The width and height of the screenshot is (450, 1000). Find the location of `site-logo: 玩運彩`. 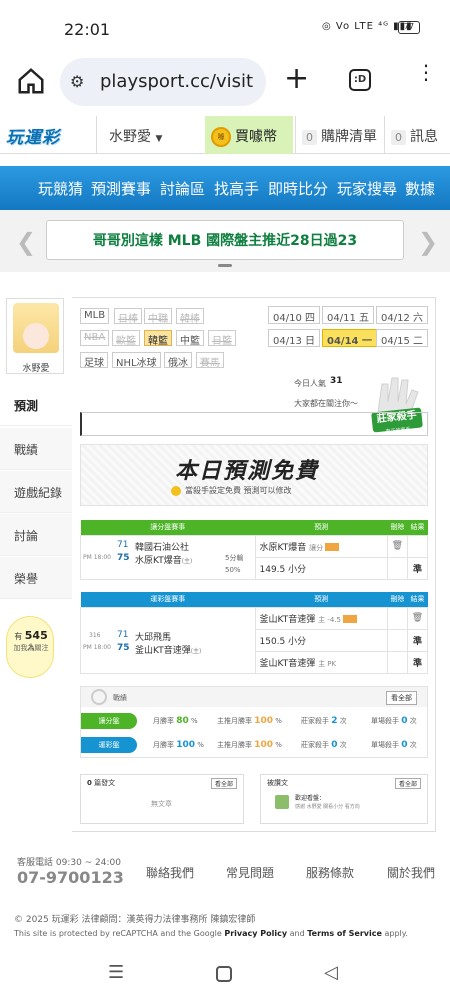

site-logo: 玩運彩 is located at coordinates (50, 135).